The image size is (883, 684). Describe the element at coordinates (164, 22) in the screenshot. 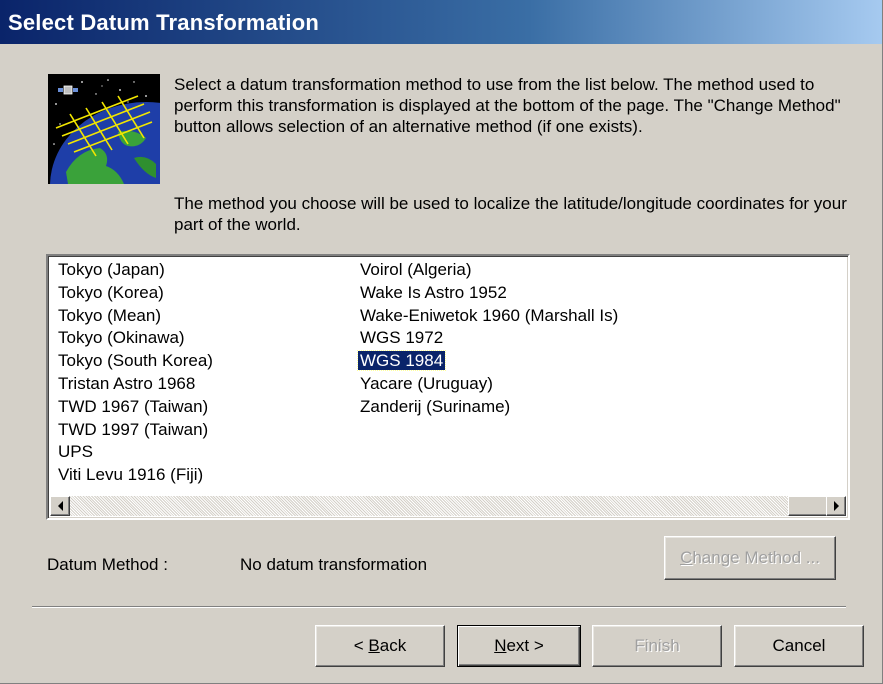

I see `dialog-title: Select Datum Transformation` at that location.